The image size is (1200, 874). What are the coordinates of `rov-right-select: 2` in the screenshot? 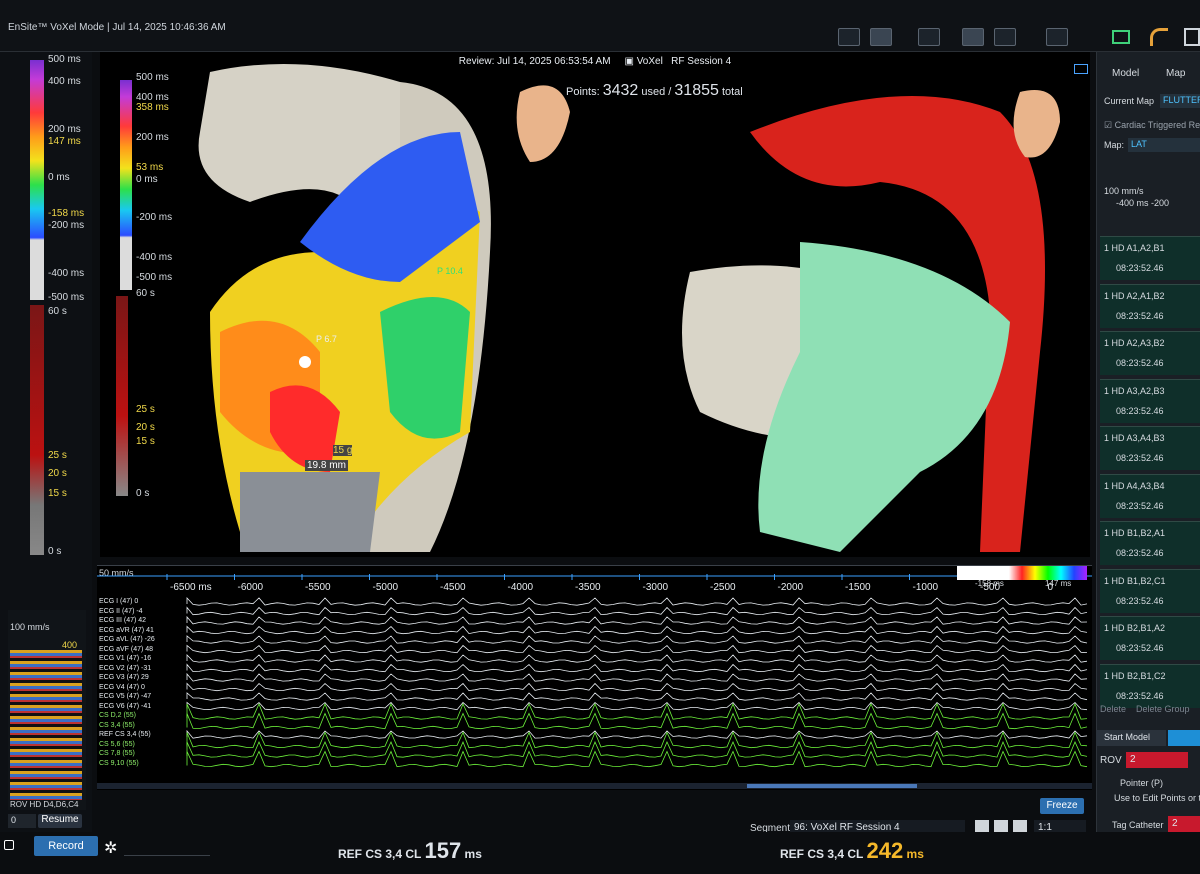 It's located at (1157, 760).